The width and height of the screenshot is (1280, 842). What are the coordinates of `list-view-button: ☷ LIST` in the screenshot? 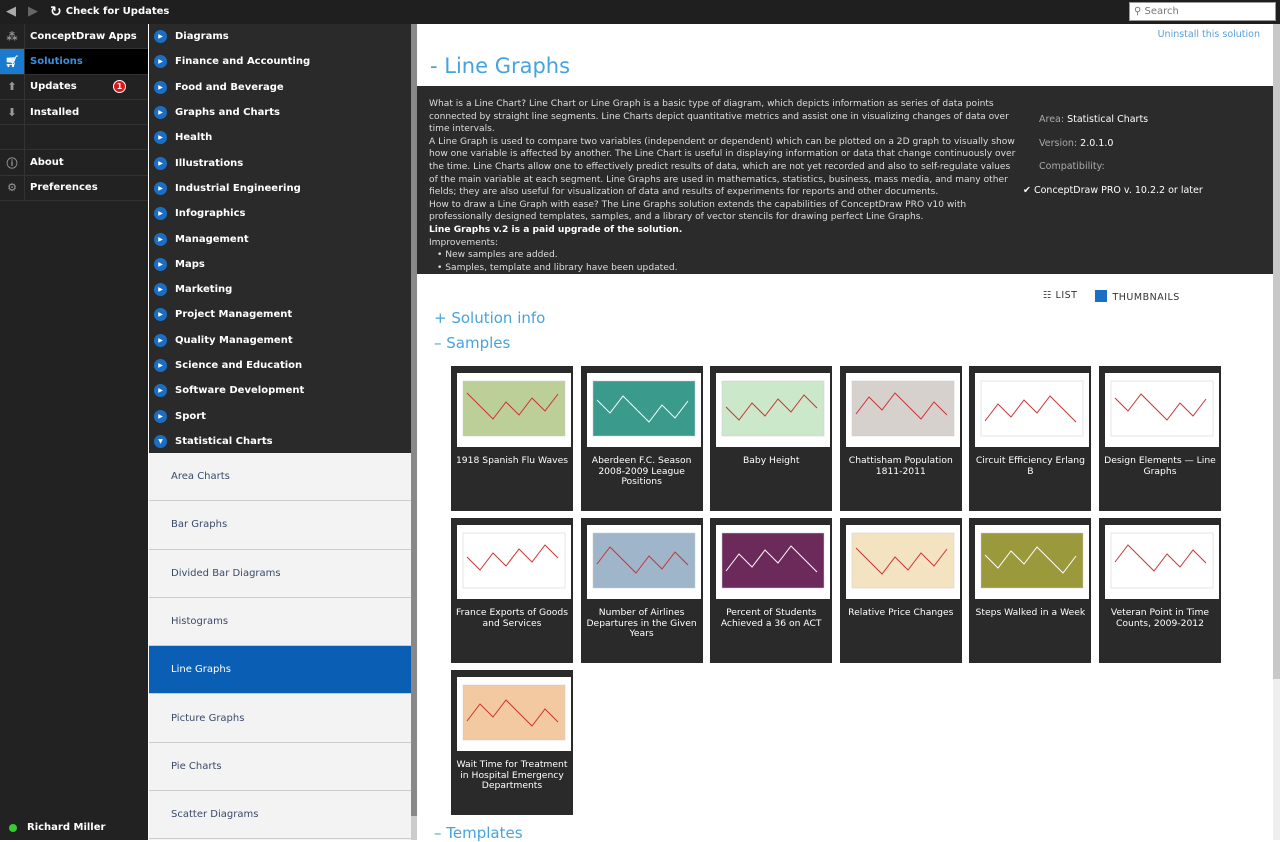 It's located at (1060, 296).